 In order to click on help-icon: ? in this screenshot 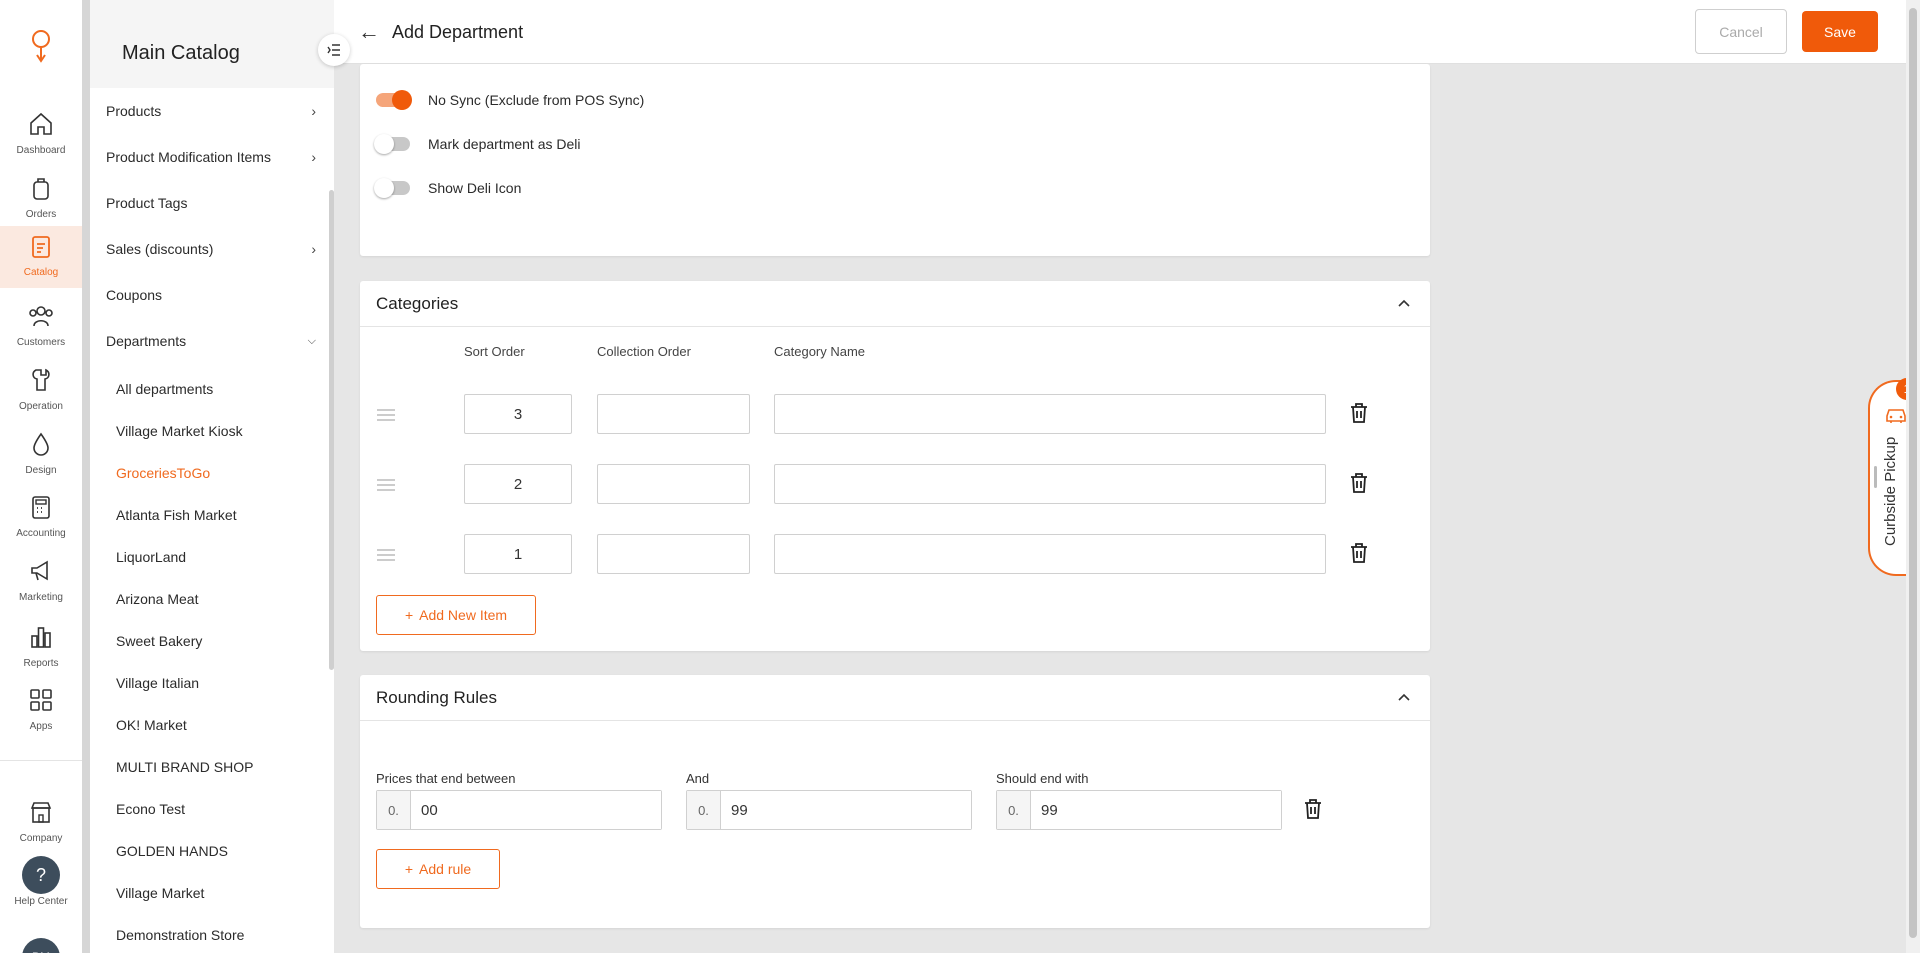, I will do `click(41, 875)`.